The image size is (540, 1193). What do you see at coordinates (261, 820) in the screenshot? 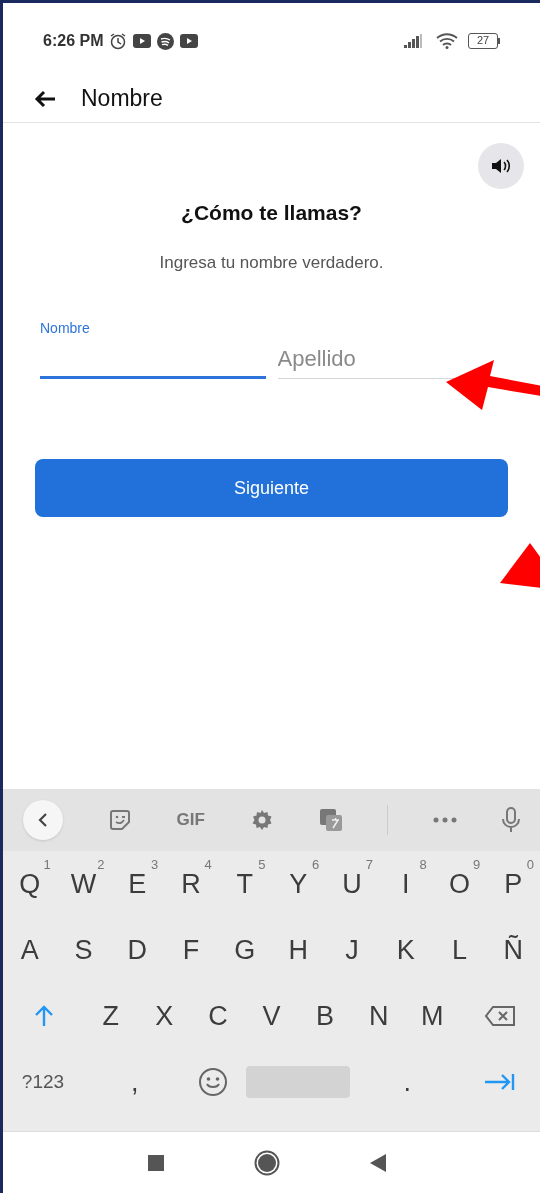
I see `settings-icon` at bounding box center [261, 820].